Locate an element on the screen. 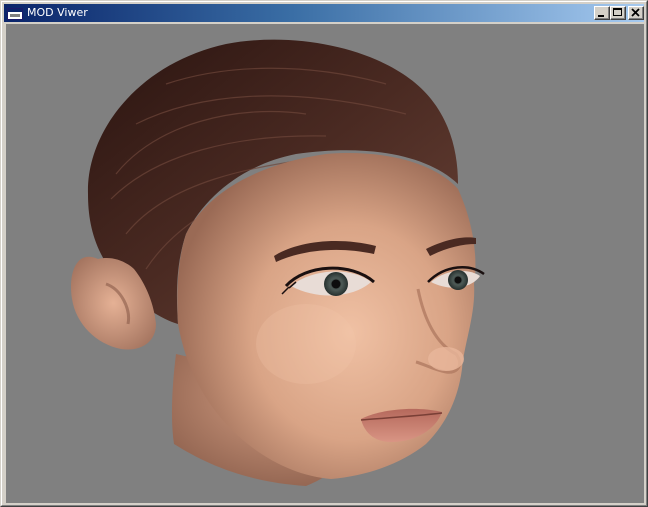 This screenshot has height=507, width=648. title-bar: MOD Viwer is located at coordinates (324, 13).